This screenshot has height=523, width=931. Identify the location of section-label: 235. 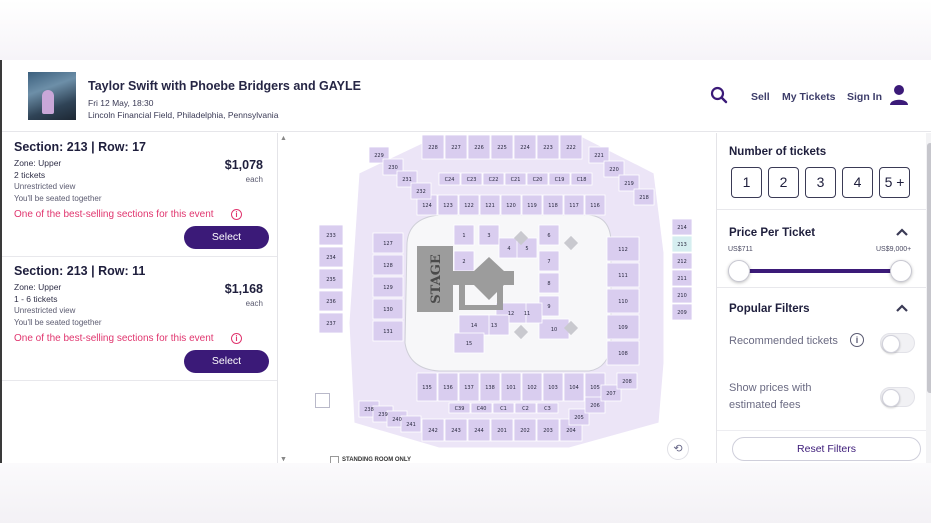
(331, 280).